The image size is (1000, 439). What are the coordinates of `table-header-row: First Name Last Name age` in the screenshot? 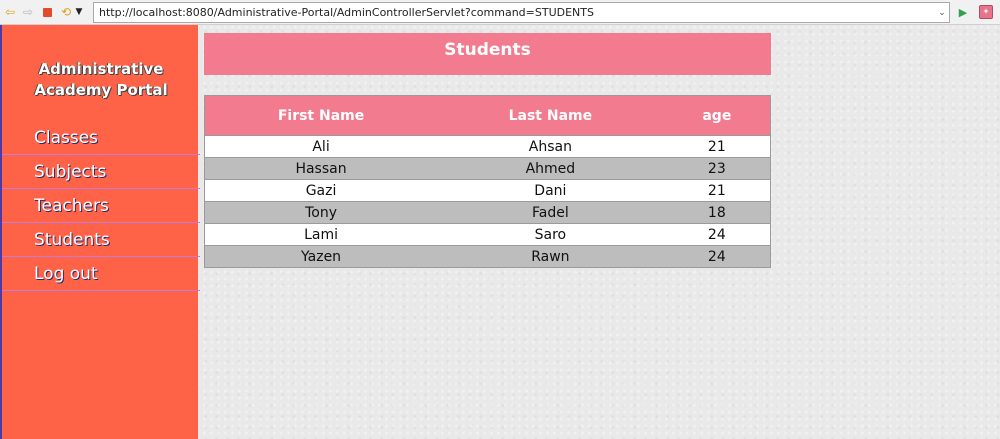 It's located at (487, 115).